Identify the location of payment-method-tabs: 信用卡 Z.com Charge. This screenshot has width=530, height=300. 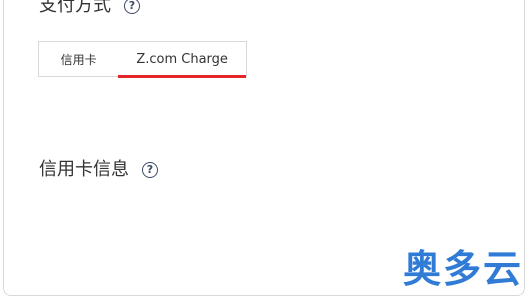
(142, 59).